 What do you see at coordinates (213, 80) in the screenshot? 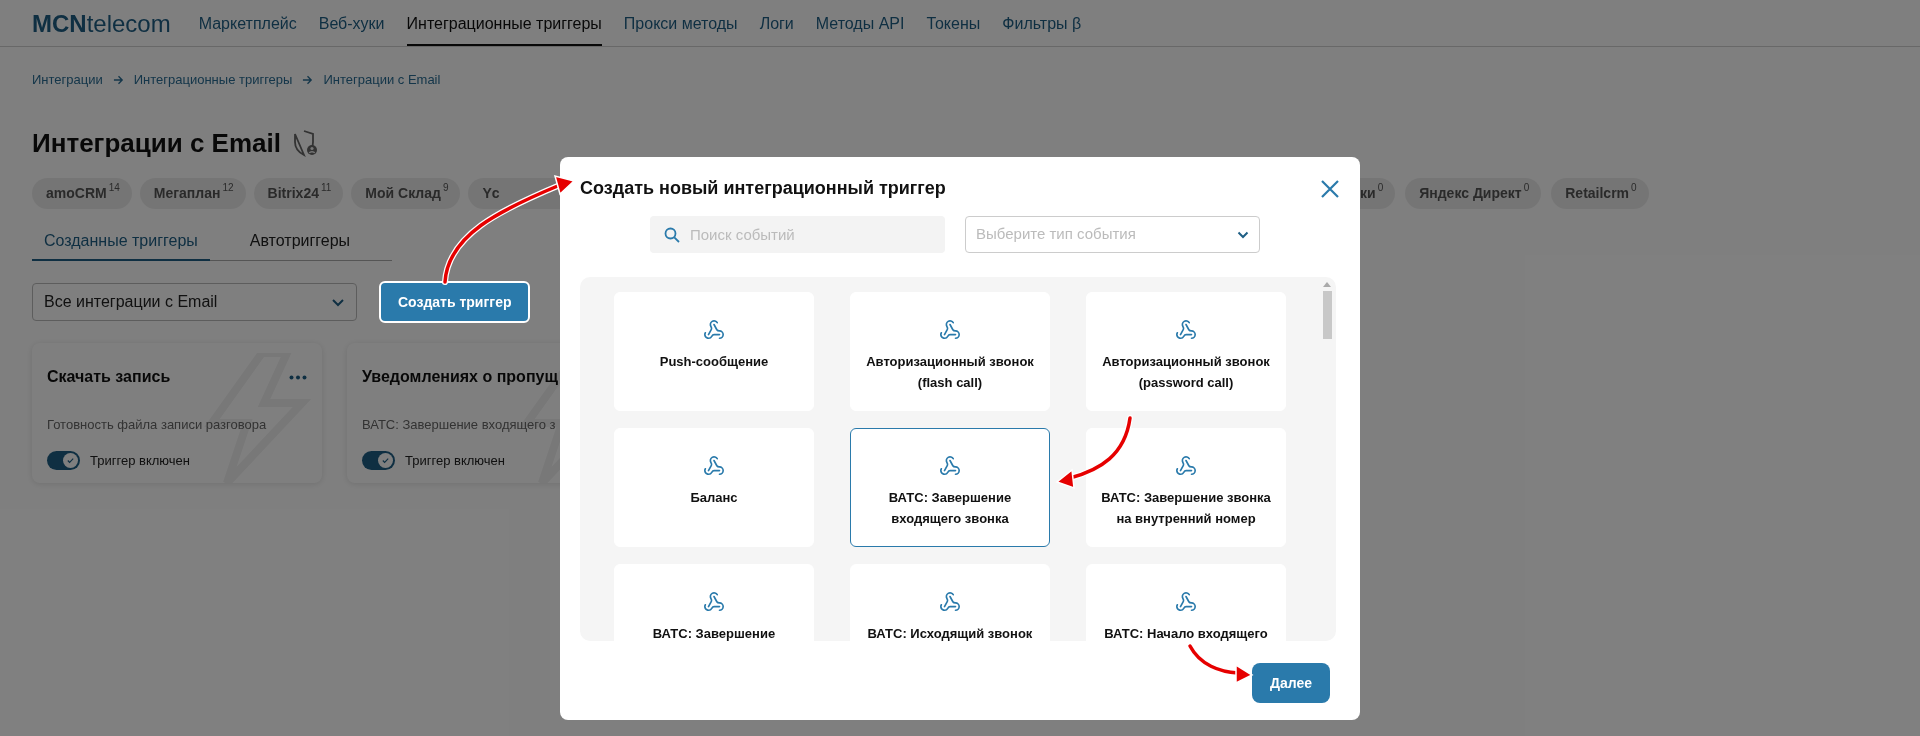
I see `breadcrumb-link: Интеграционные триггеры` at bounding box center [213, 80].